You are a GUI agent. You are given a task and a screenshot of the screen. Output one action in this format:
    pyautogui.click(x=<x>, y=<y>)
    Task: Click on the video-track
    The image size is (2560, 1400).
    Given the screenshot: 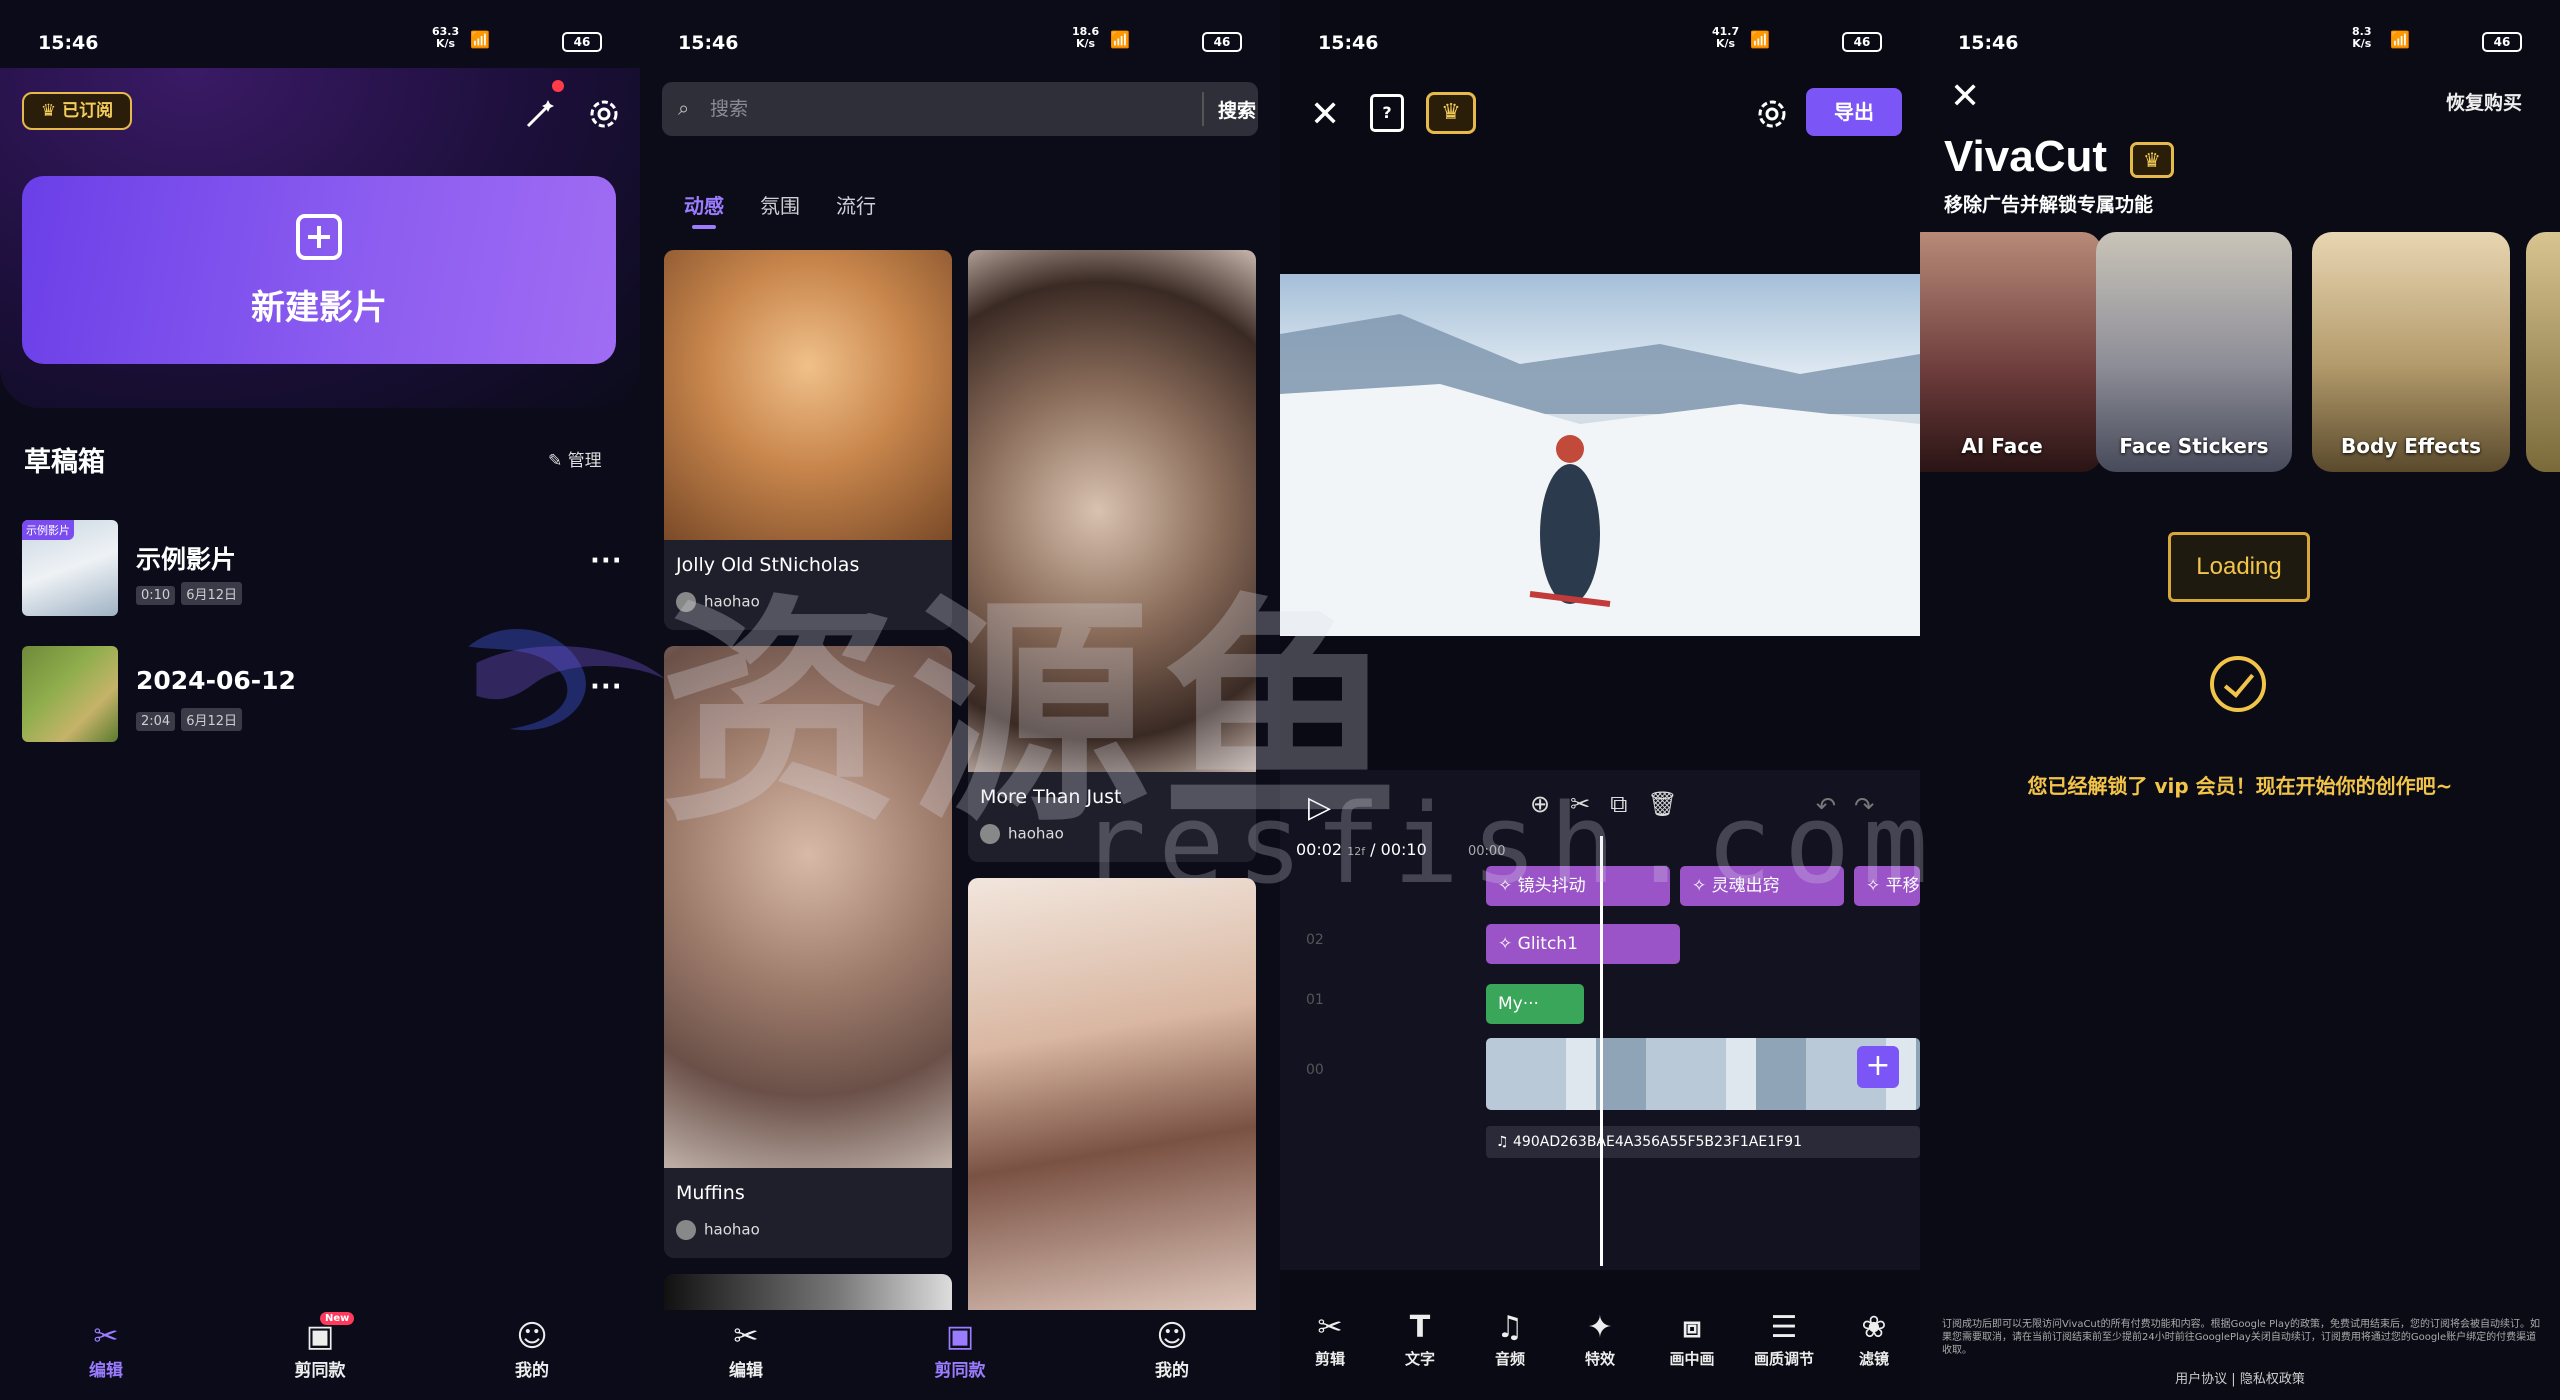 What is the action you would take?
    pyautogui.click(x=1703, y=1074)
    